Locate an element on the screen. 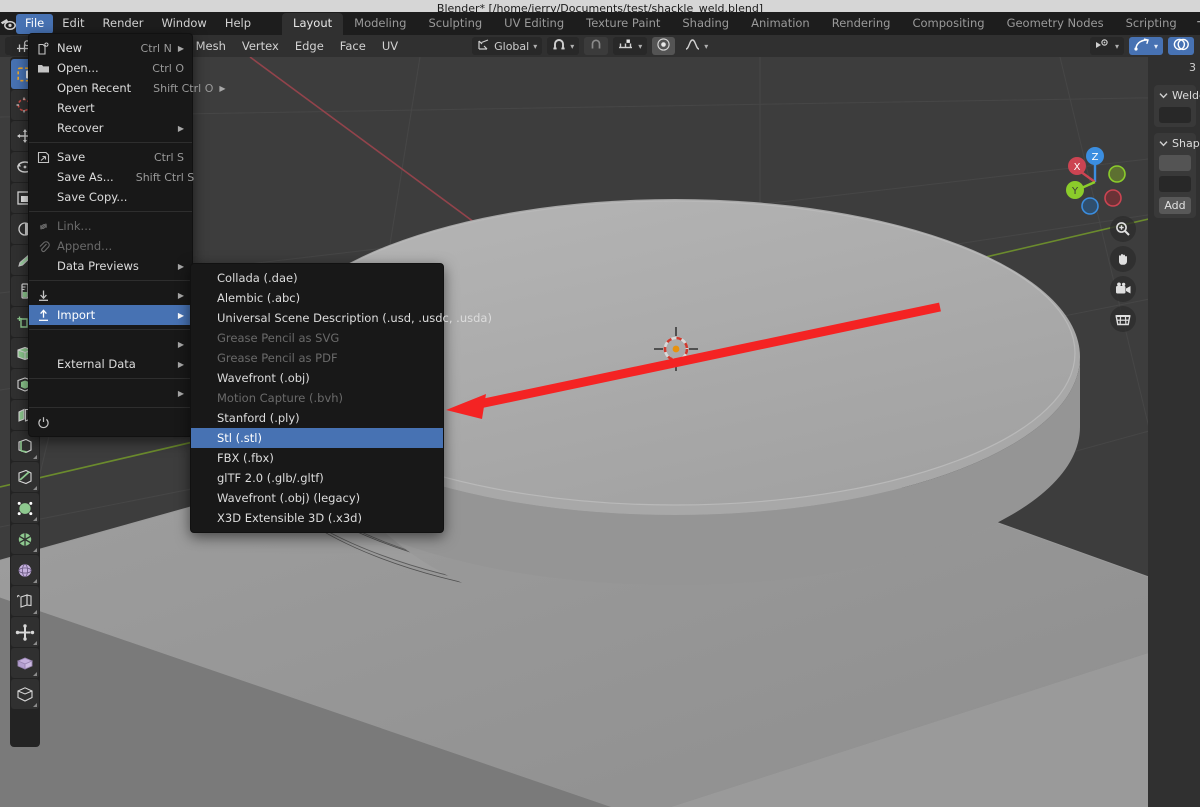 This screenshot has width=1200, height=807. workspace-tab-sculpting: Sculpting is located at coordinates (455, 24).